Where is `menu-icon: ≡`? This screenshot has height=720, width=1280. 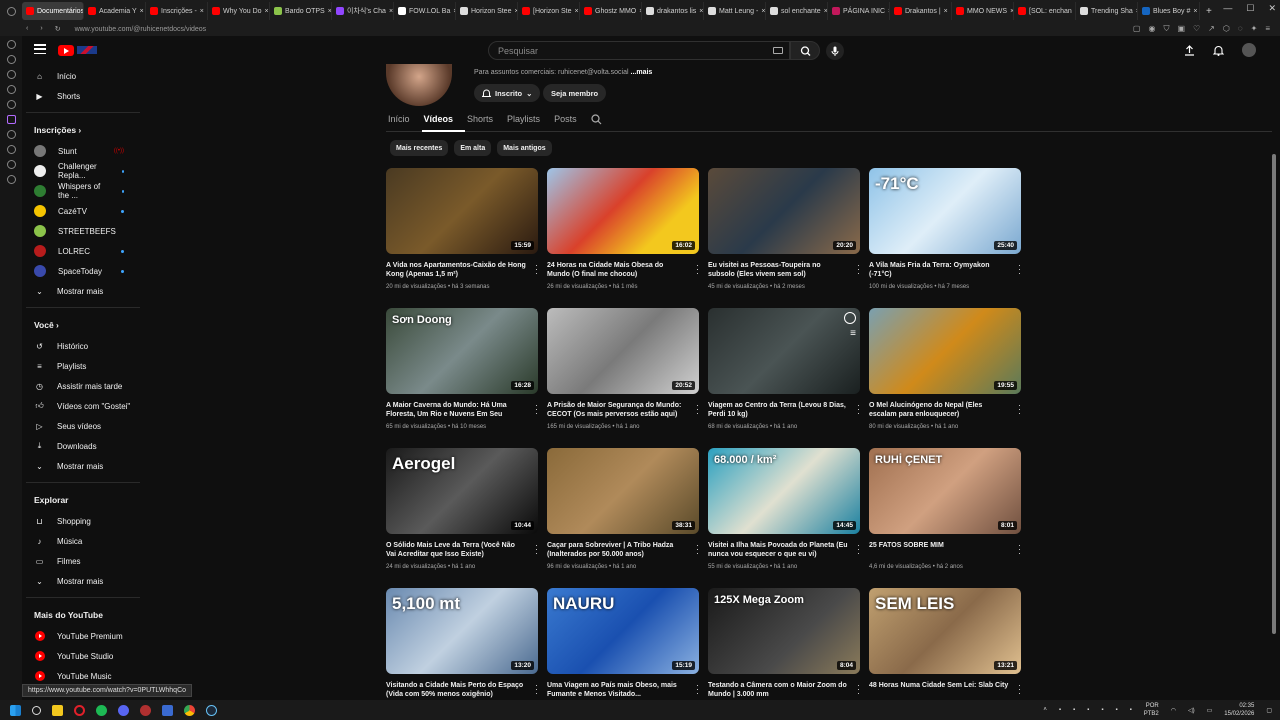
menu-icon: ≡ is located at coordinates (1267, 29).